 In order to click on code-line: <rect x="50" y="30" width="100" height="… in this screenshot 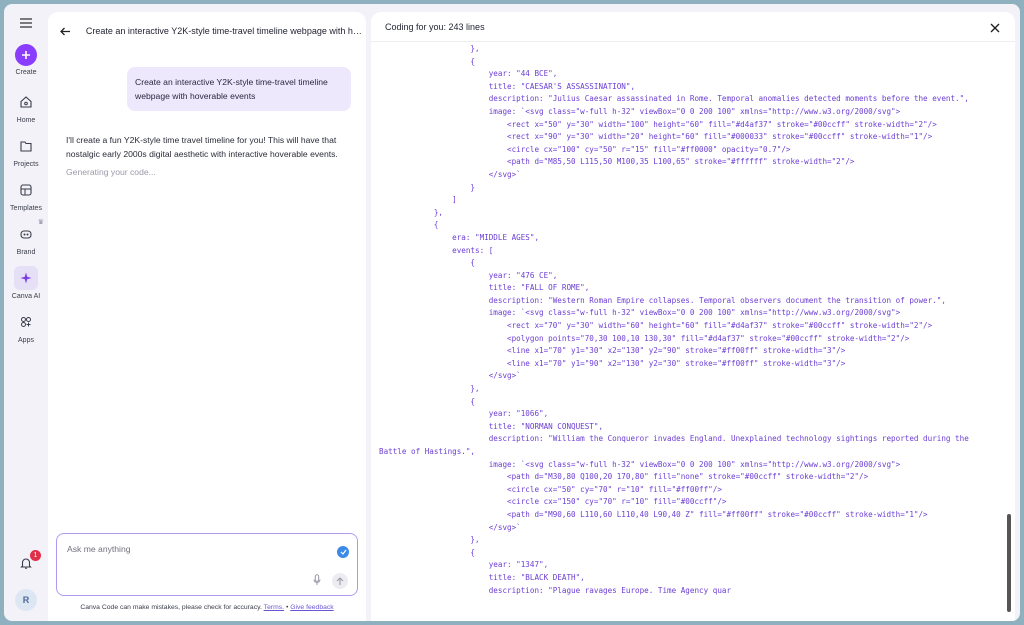, I will do `click(658, 124)`.